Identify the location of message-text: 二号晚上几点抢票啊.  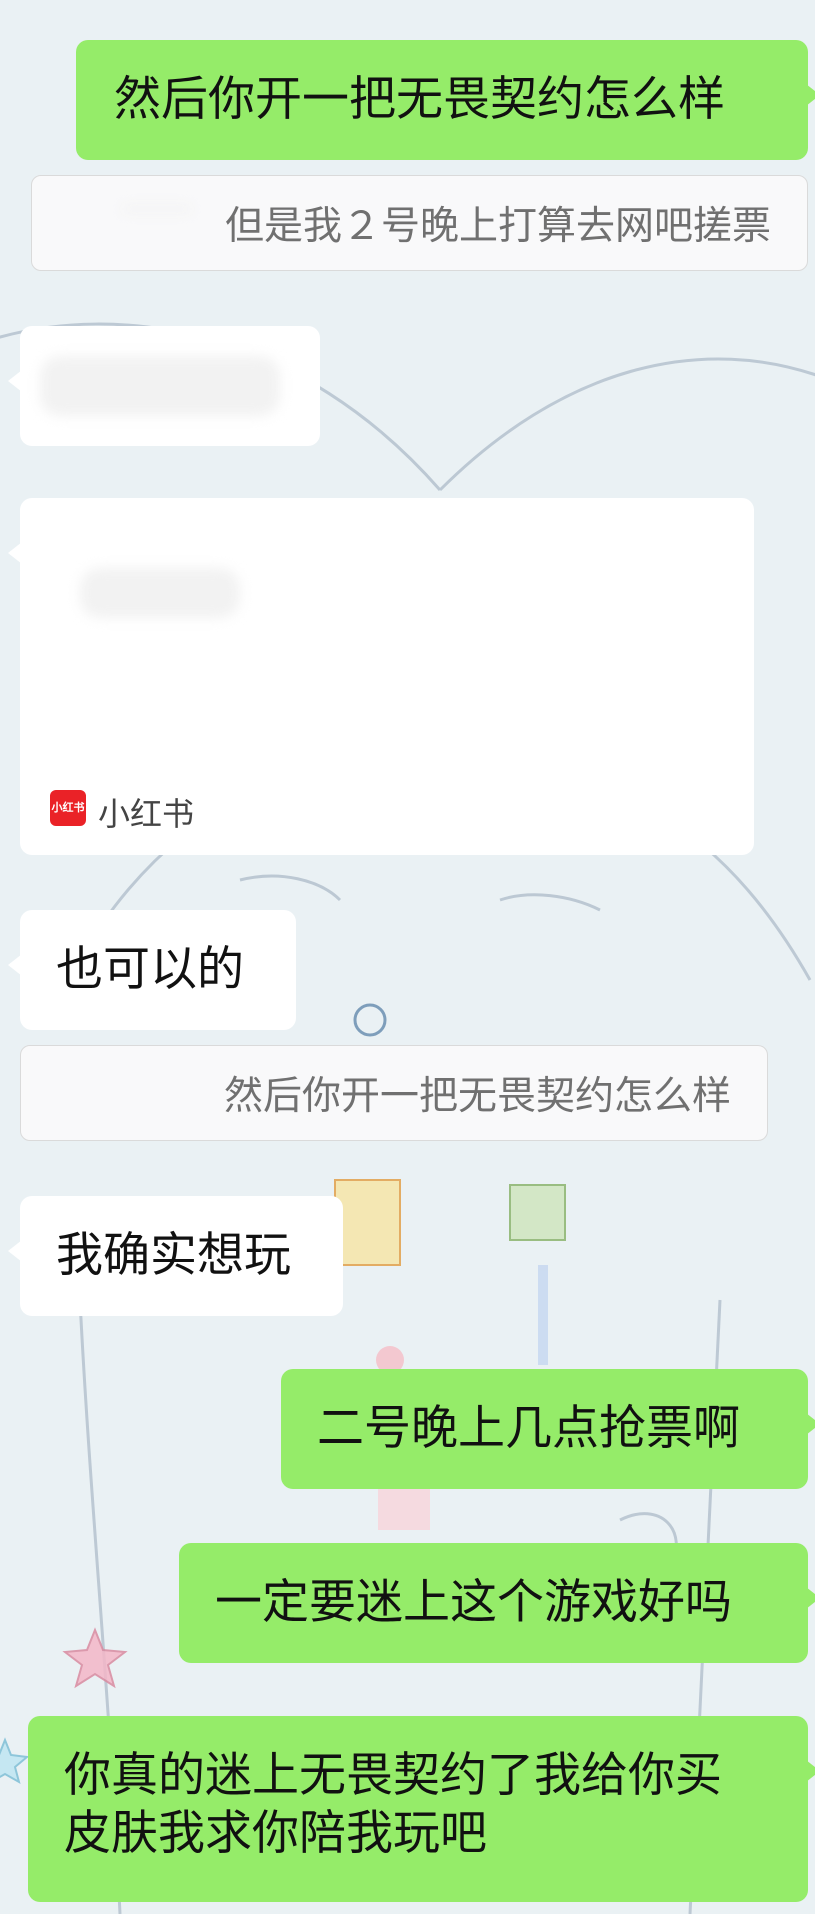
(528, 1428).